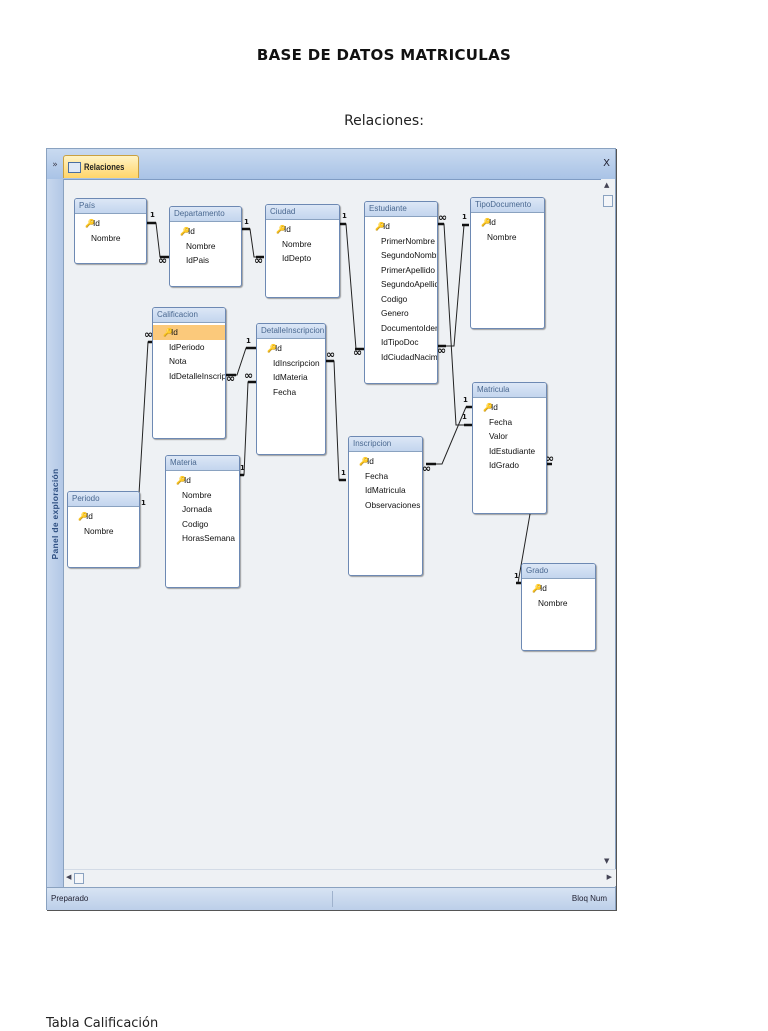 The height and width of the screenshot is (1031, 768). What do you see at coordinates (189, 361) in the screenshot?
I see `field-row: Nota` at bounding box center [189, 361].